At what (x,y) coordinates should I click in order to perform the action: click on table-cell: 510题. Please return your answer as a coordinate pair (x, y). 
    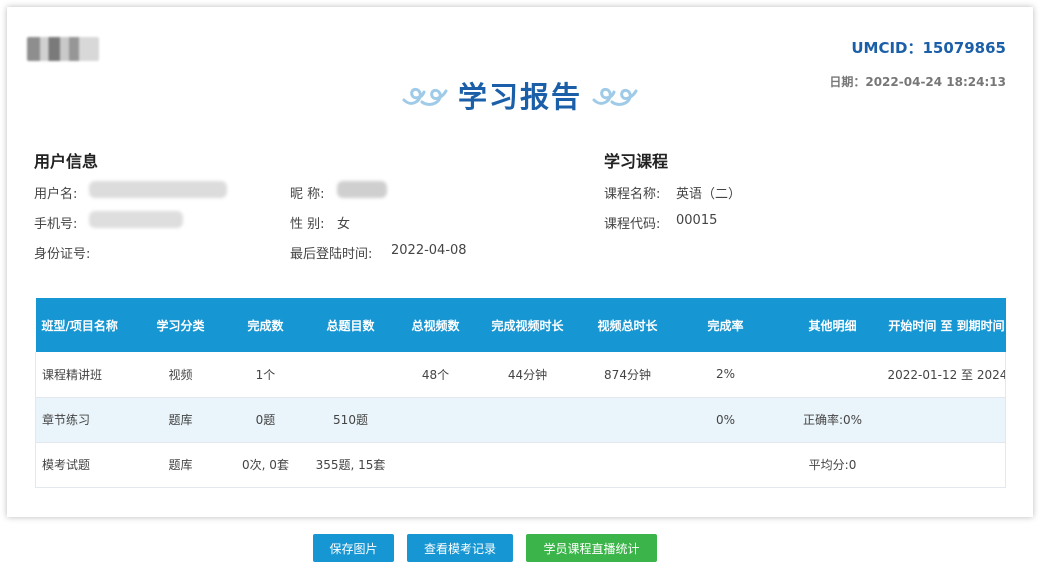
    Looking at the image, I should click on (350, 420).